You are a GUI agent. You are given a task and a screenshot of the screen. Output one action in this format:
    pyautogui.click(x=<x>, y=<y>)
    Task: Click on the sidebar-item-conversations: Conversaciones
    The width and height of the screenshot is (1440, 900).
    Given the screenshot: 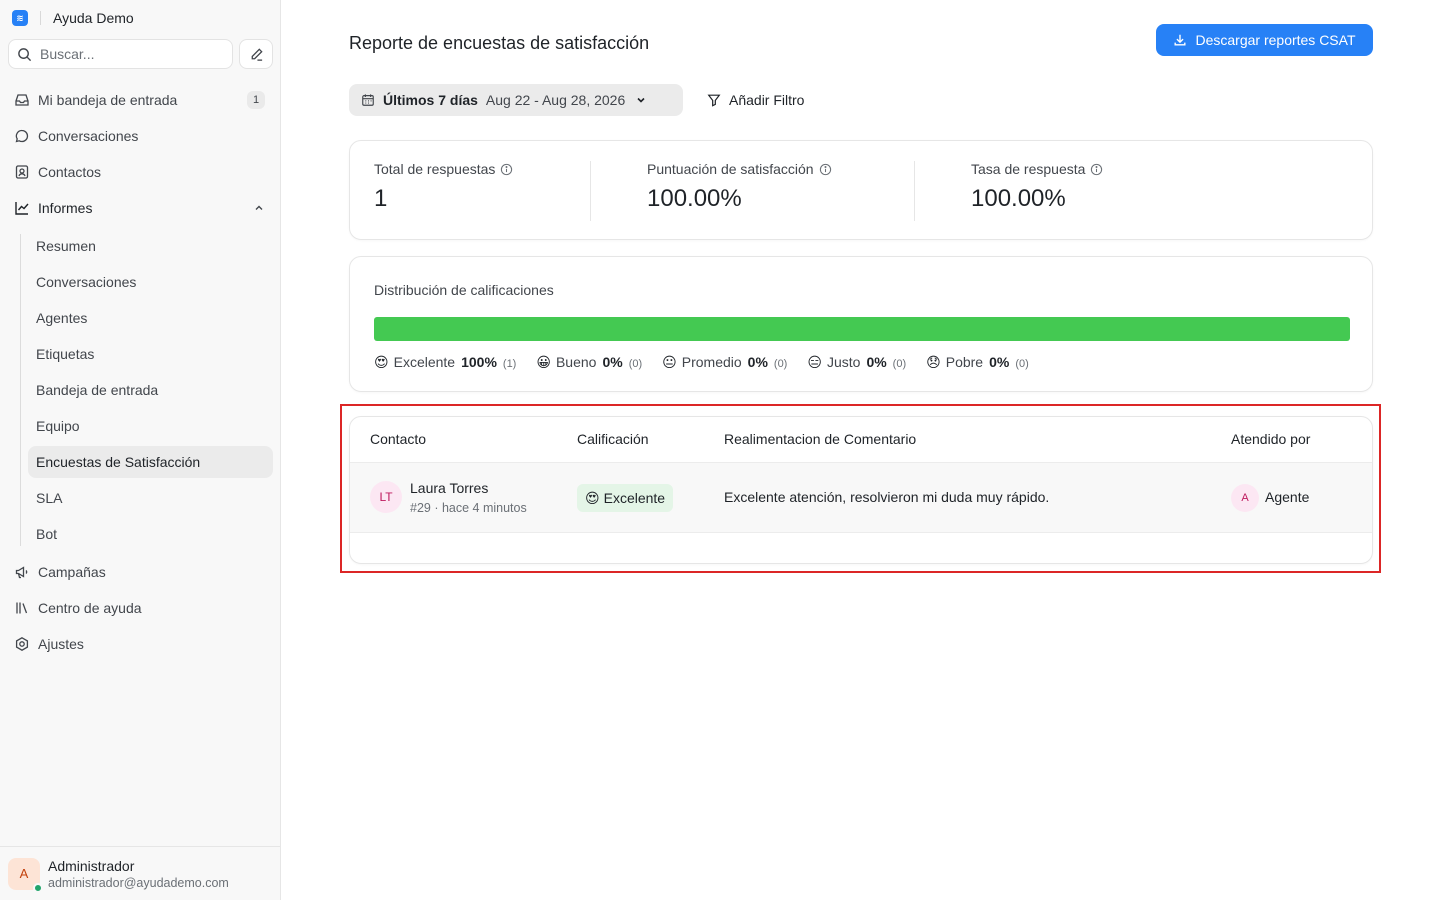 What is the action you would take?
    pyautogui.click(x=140, y=136)
    